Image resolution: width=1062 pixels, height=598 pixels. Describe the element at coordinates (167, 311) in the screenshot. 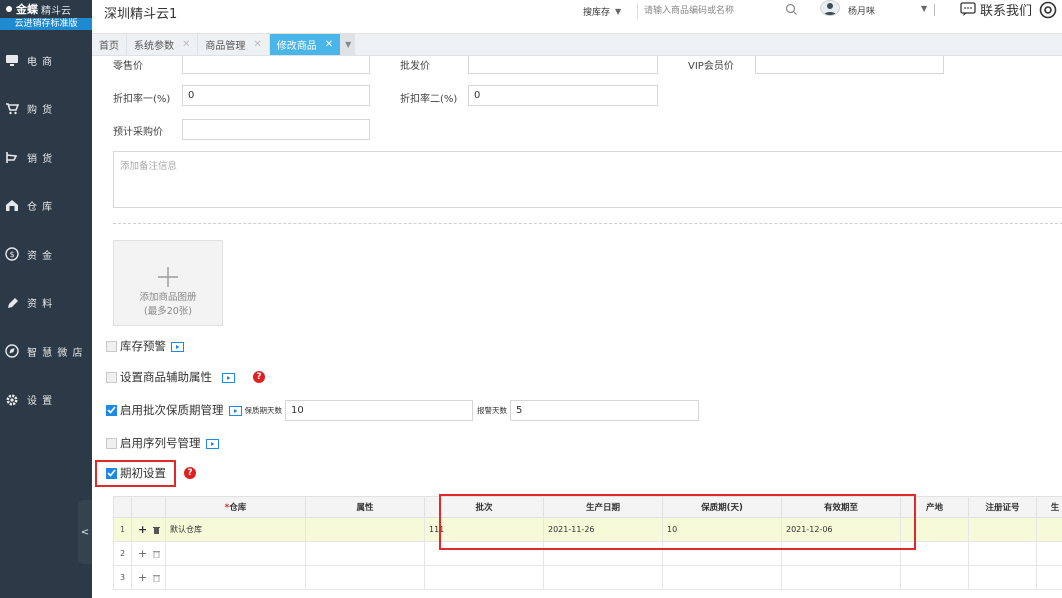

I see `album-limit-label: (最多20张)` at that location.